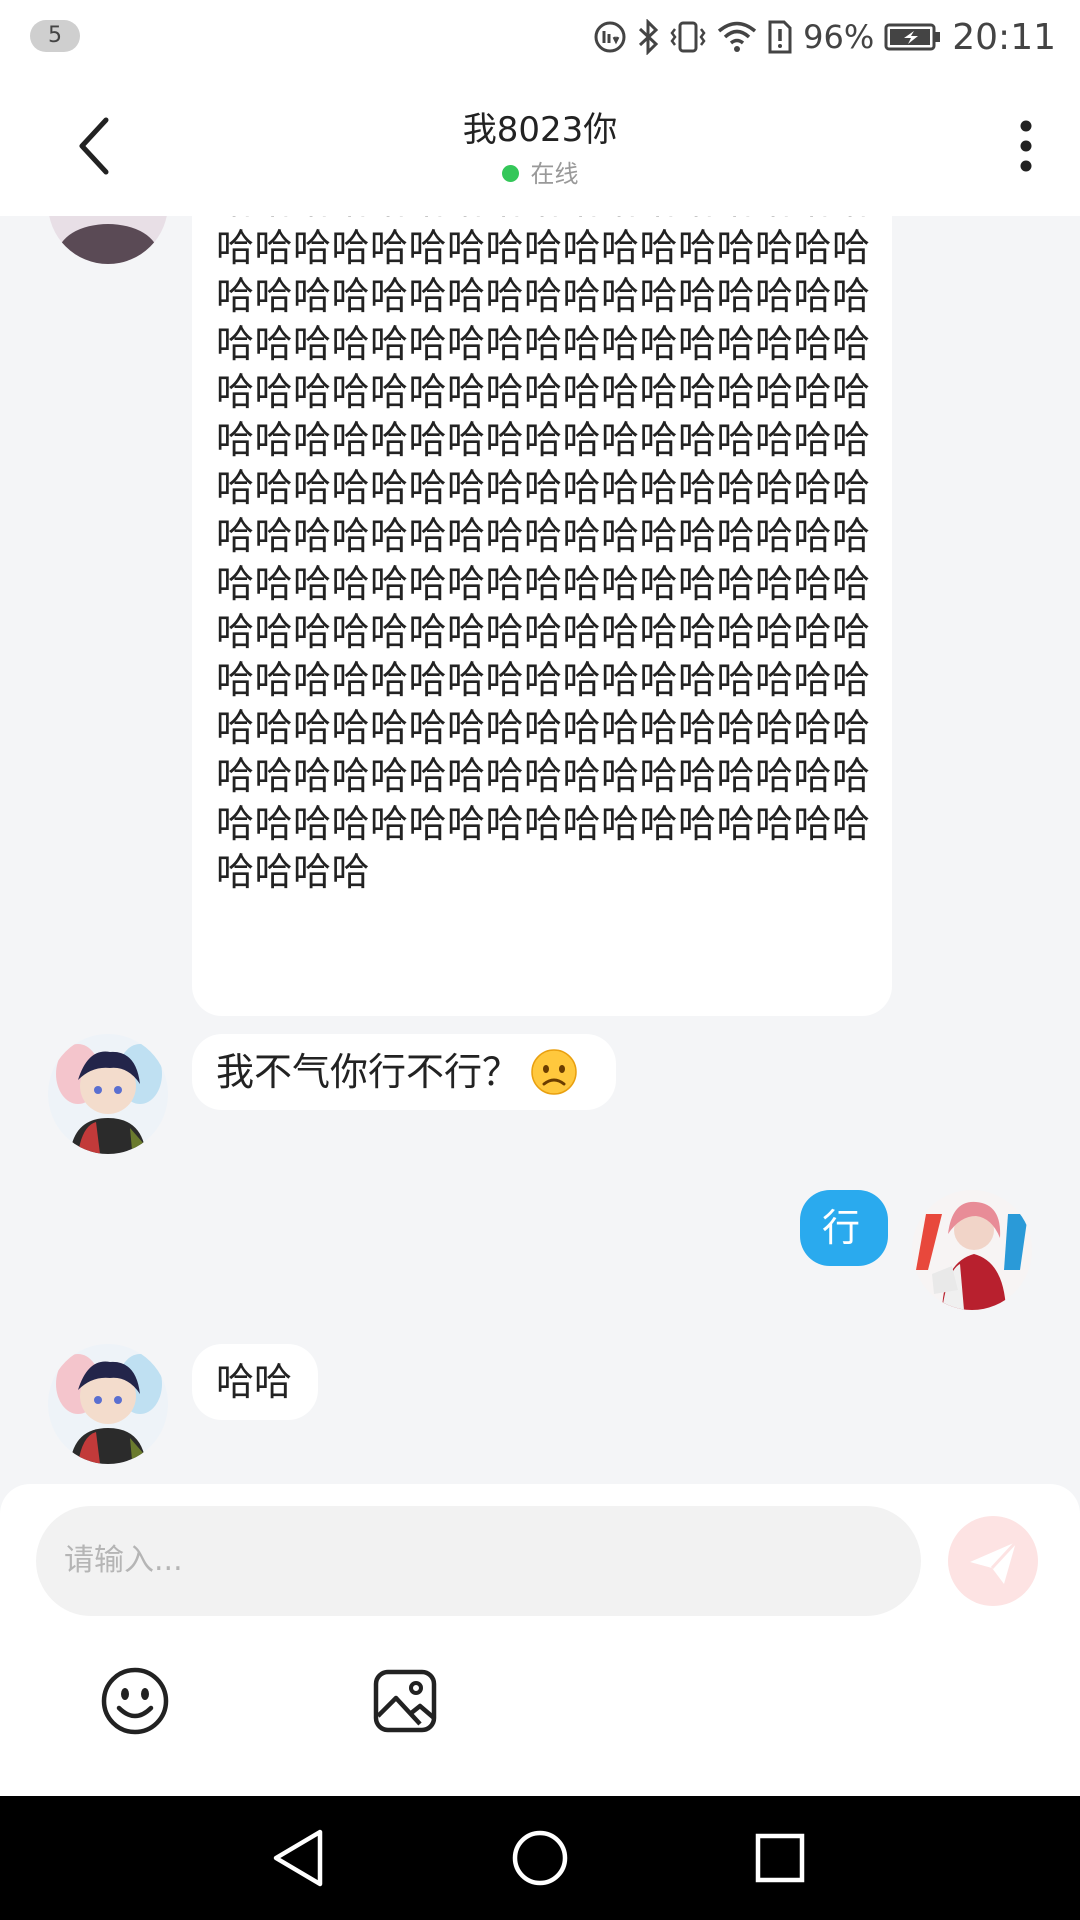 The width and height of the screenshot is (1080, 1920). I want to click on message-bubble: 哈哈, so click(255, 1382).